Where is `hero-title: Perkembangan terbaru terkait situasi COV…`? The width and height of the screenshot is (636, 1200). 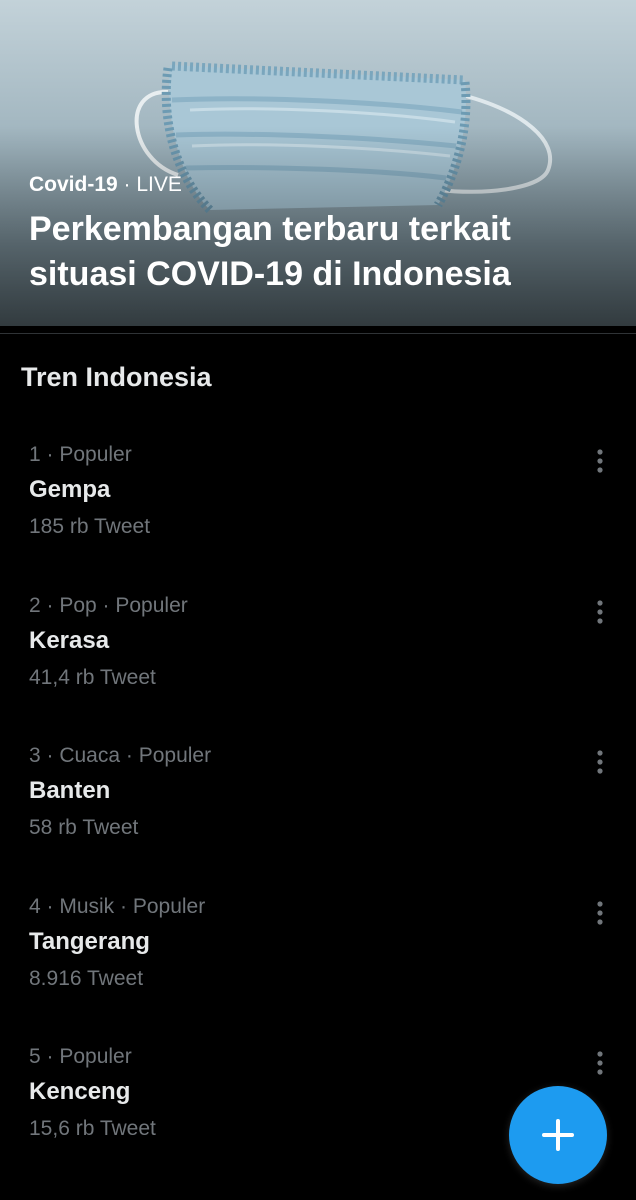
hero-title: Perkembangan terbaru terkait situasi COV… is located at coordinates (324, 252).